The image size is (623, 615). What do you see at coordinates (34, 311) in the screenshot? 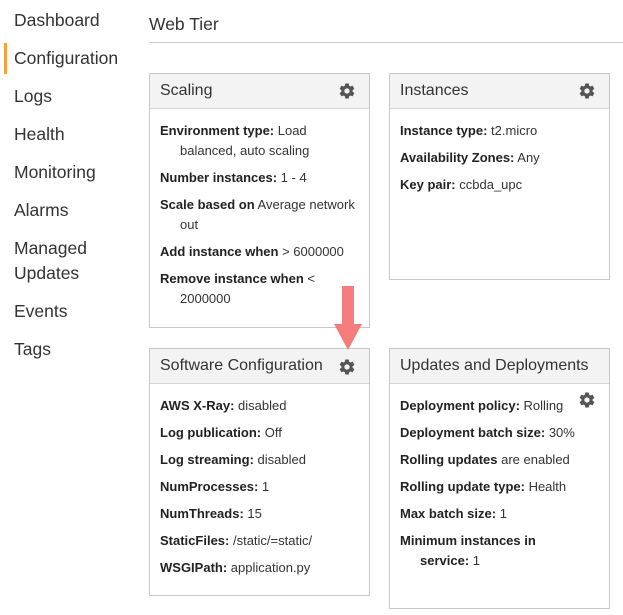
I see `sidebar-item-events: Events` at bounding box center [34, 311].